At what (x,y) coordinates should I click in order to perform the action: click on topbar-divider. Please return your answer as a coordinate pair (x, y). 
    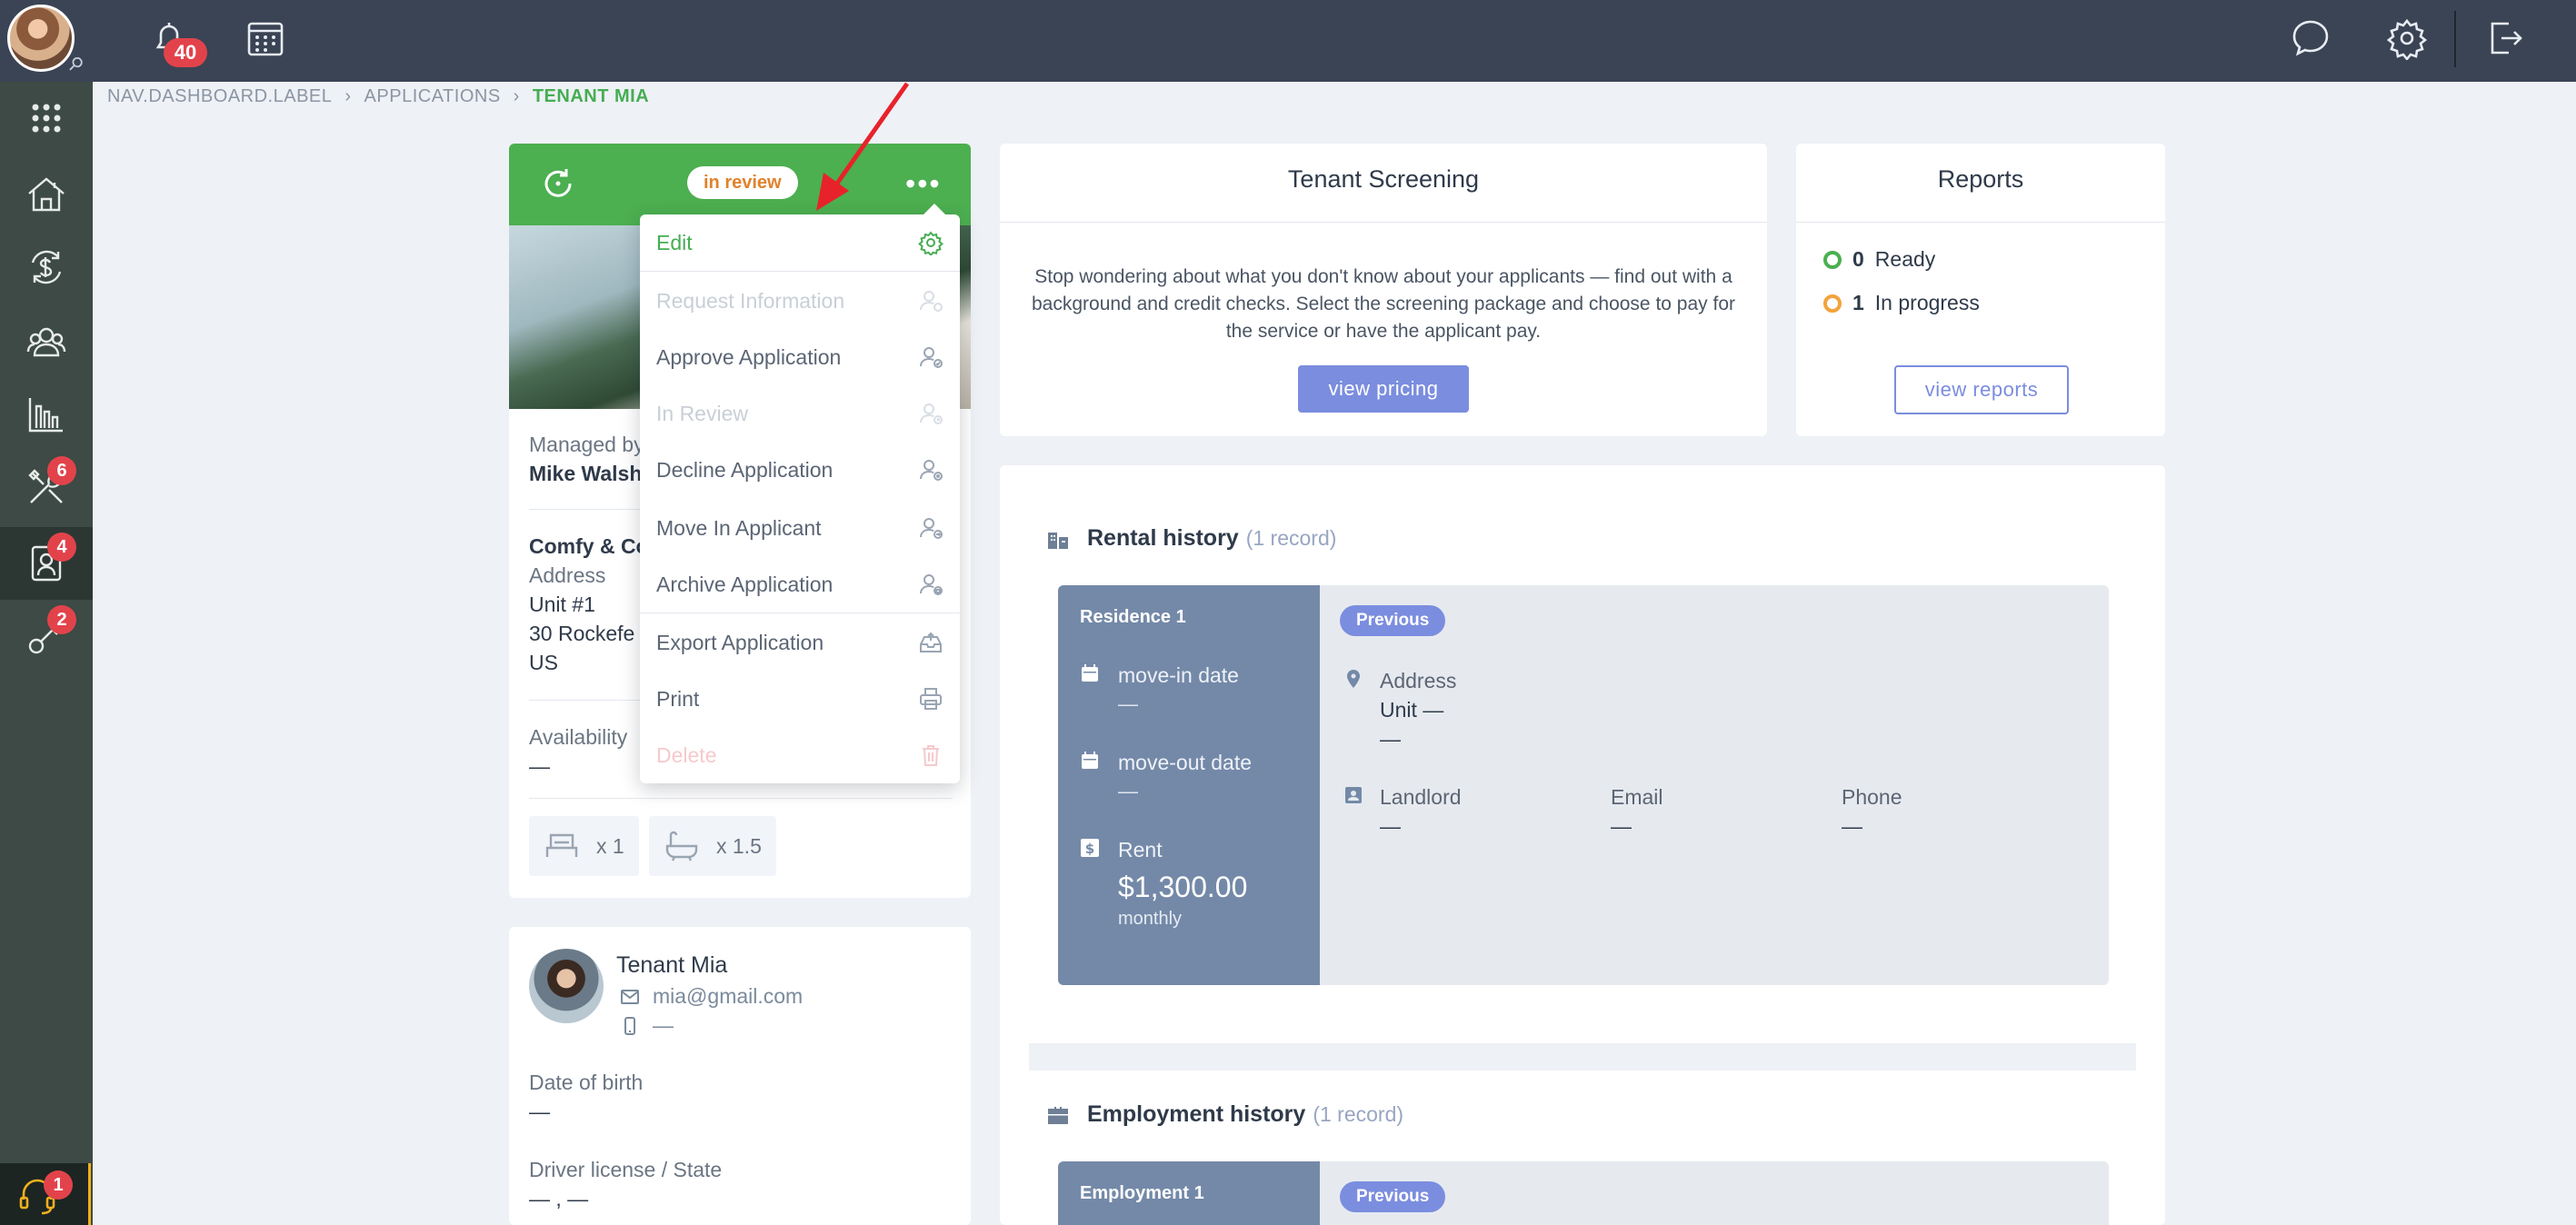
    Looking at the image, I should click on (2455, 39).